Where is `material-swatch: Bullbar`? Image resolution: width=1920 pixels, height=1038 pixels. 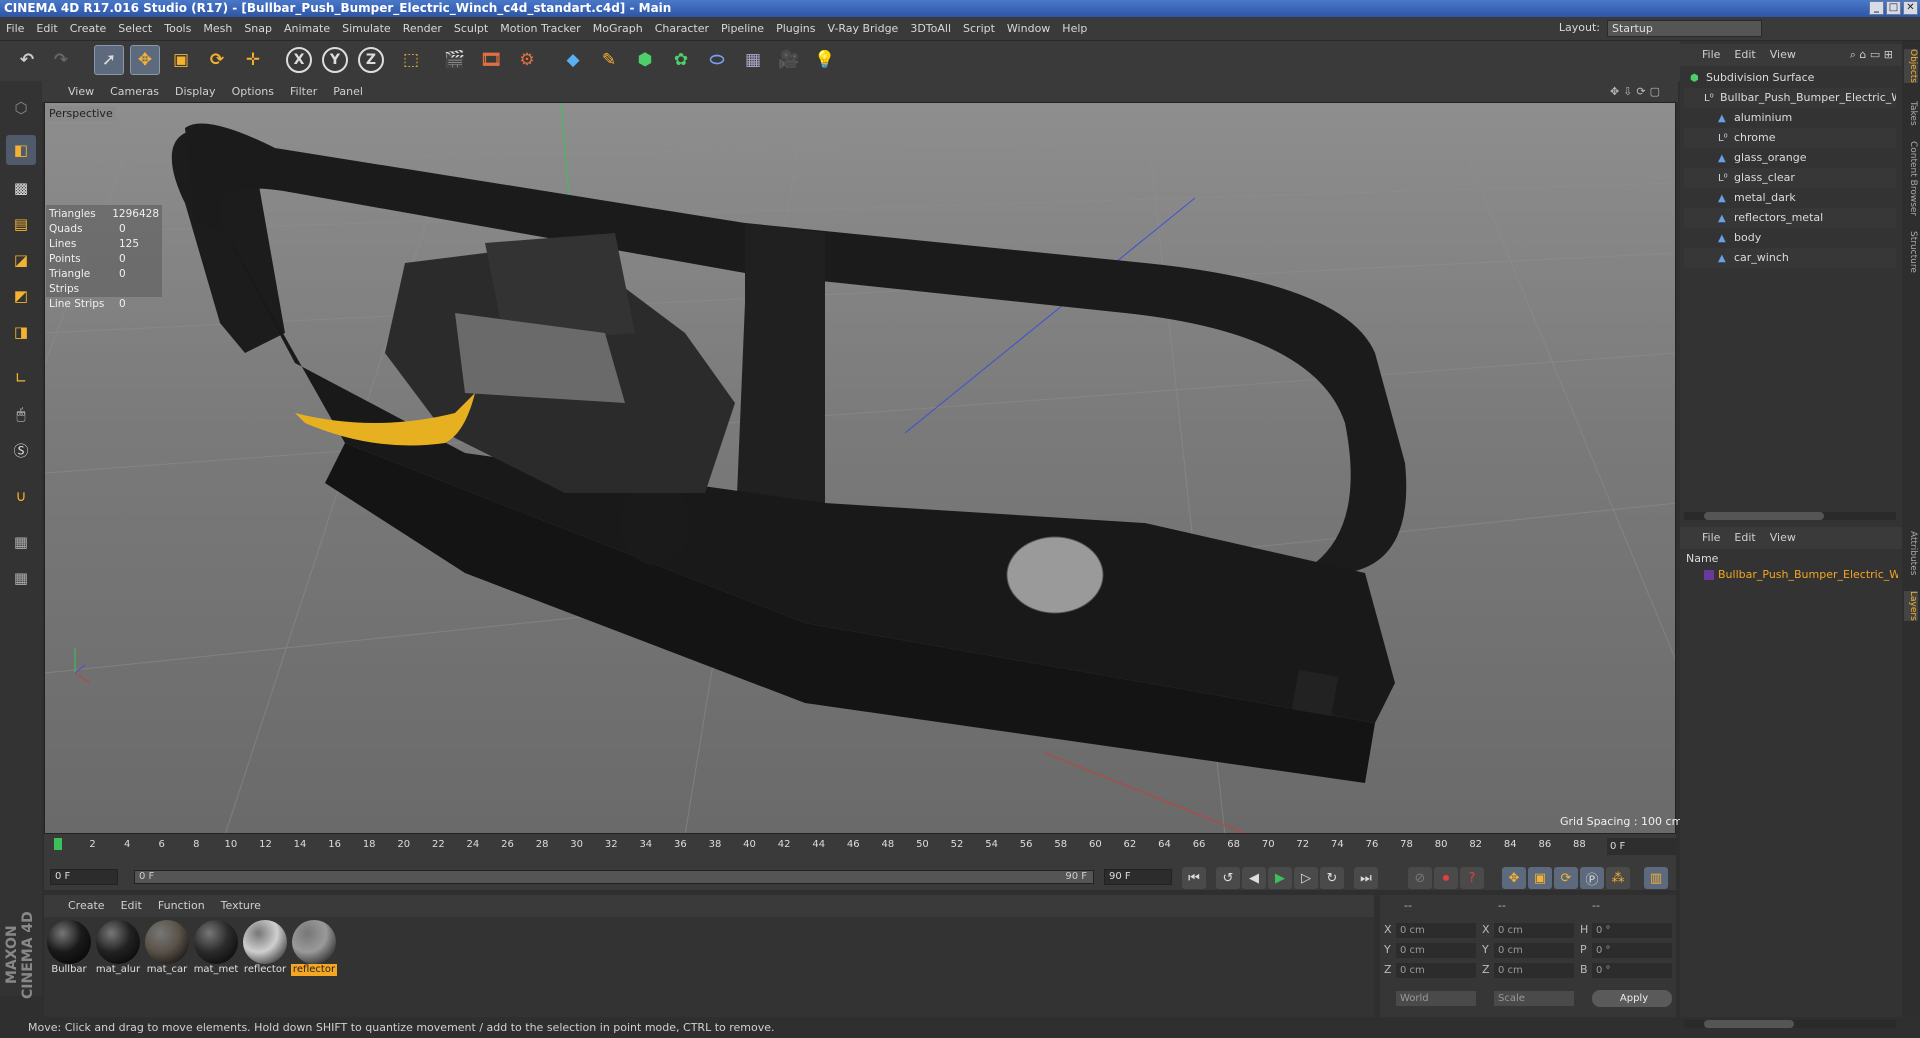 material-swatch: Bullbar is located at coordinates (69, 949).